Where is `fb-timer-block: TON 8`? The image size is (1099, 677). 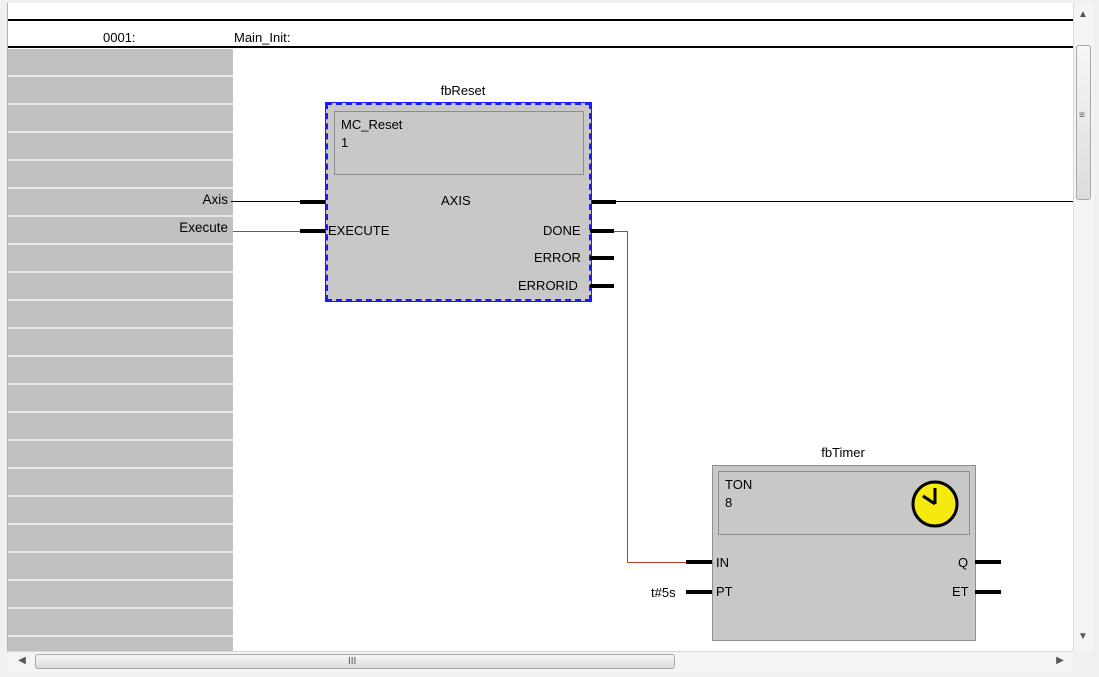
fb-timer-block: TON 8 is located at coordinates (844, 553).